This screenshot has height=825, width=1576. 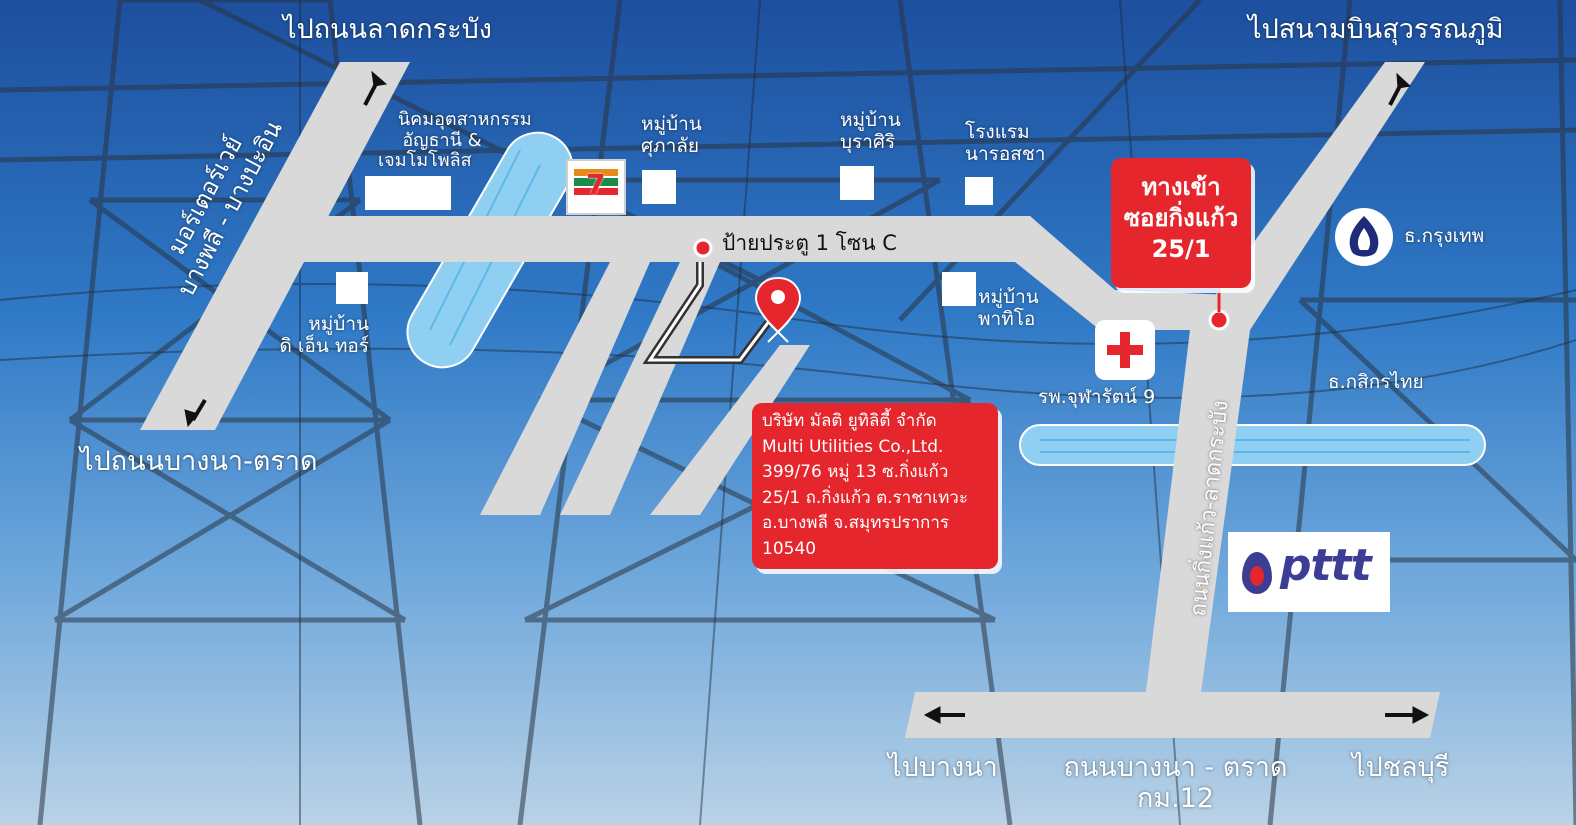 I want to click on label-bangna-trat-line2: กม.12, so click(x=1175, y=799).